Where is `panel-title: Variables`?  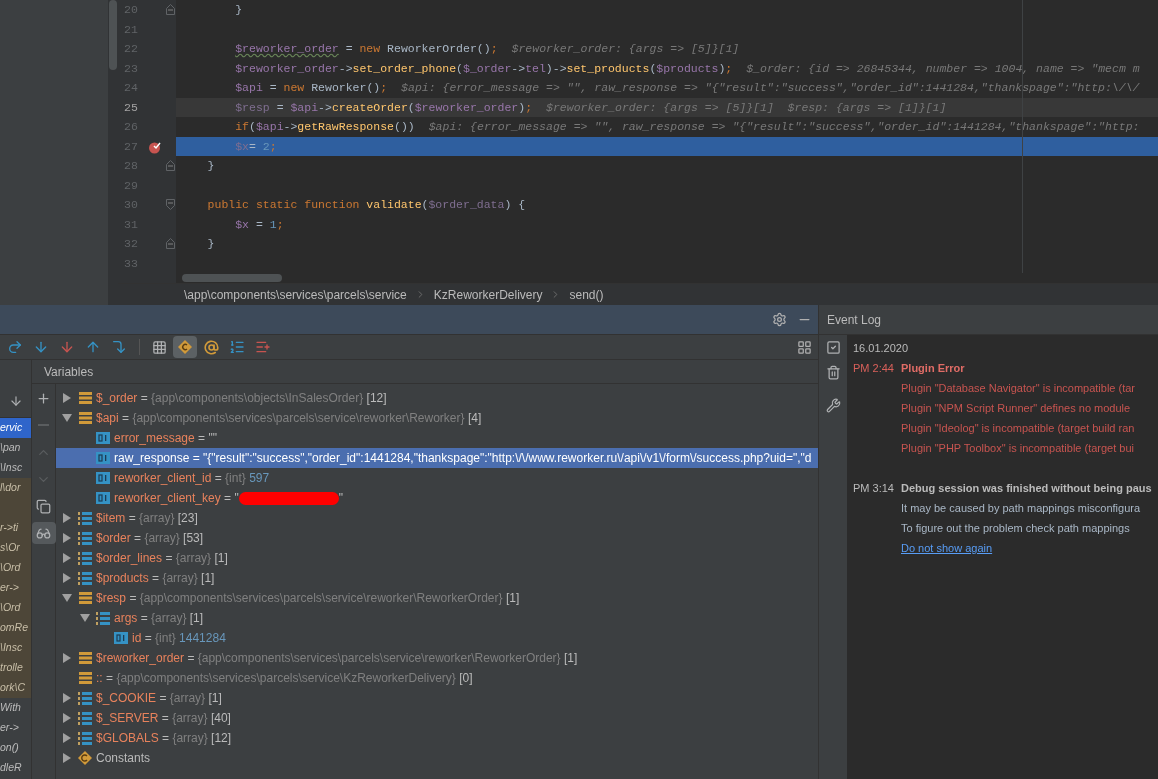 panel-title: Variables is located at coordinates (69, 372).